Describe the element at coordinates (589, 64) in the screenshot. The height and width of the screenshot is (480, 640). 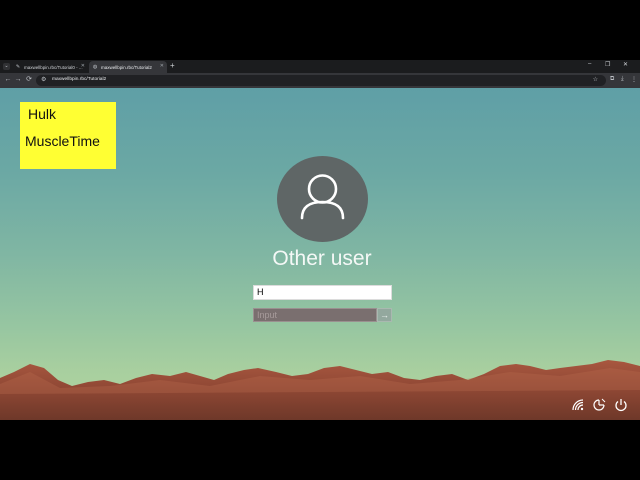
I see `minimize-button: –` at that location.